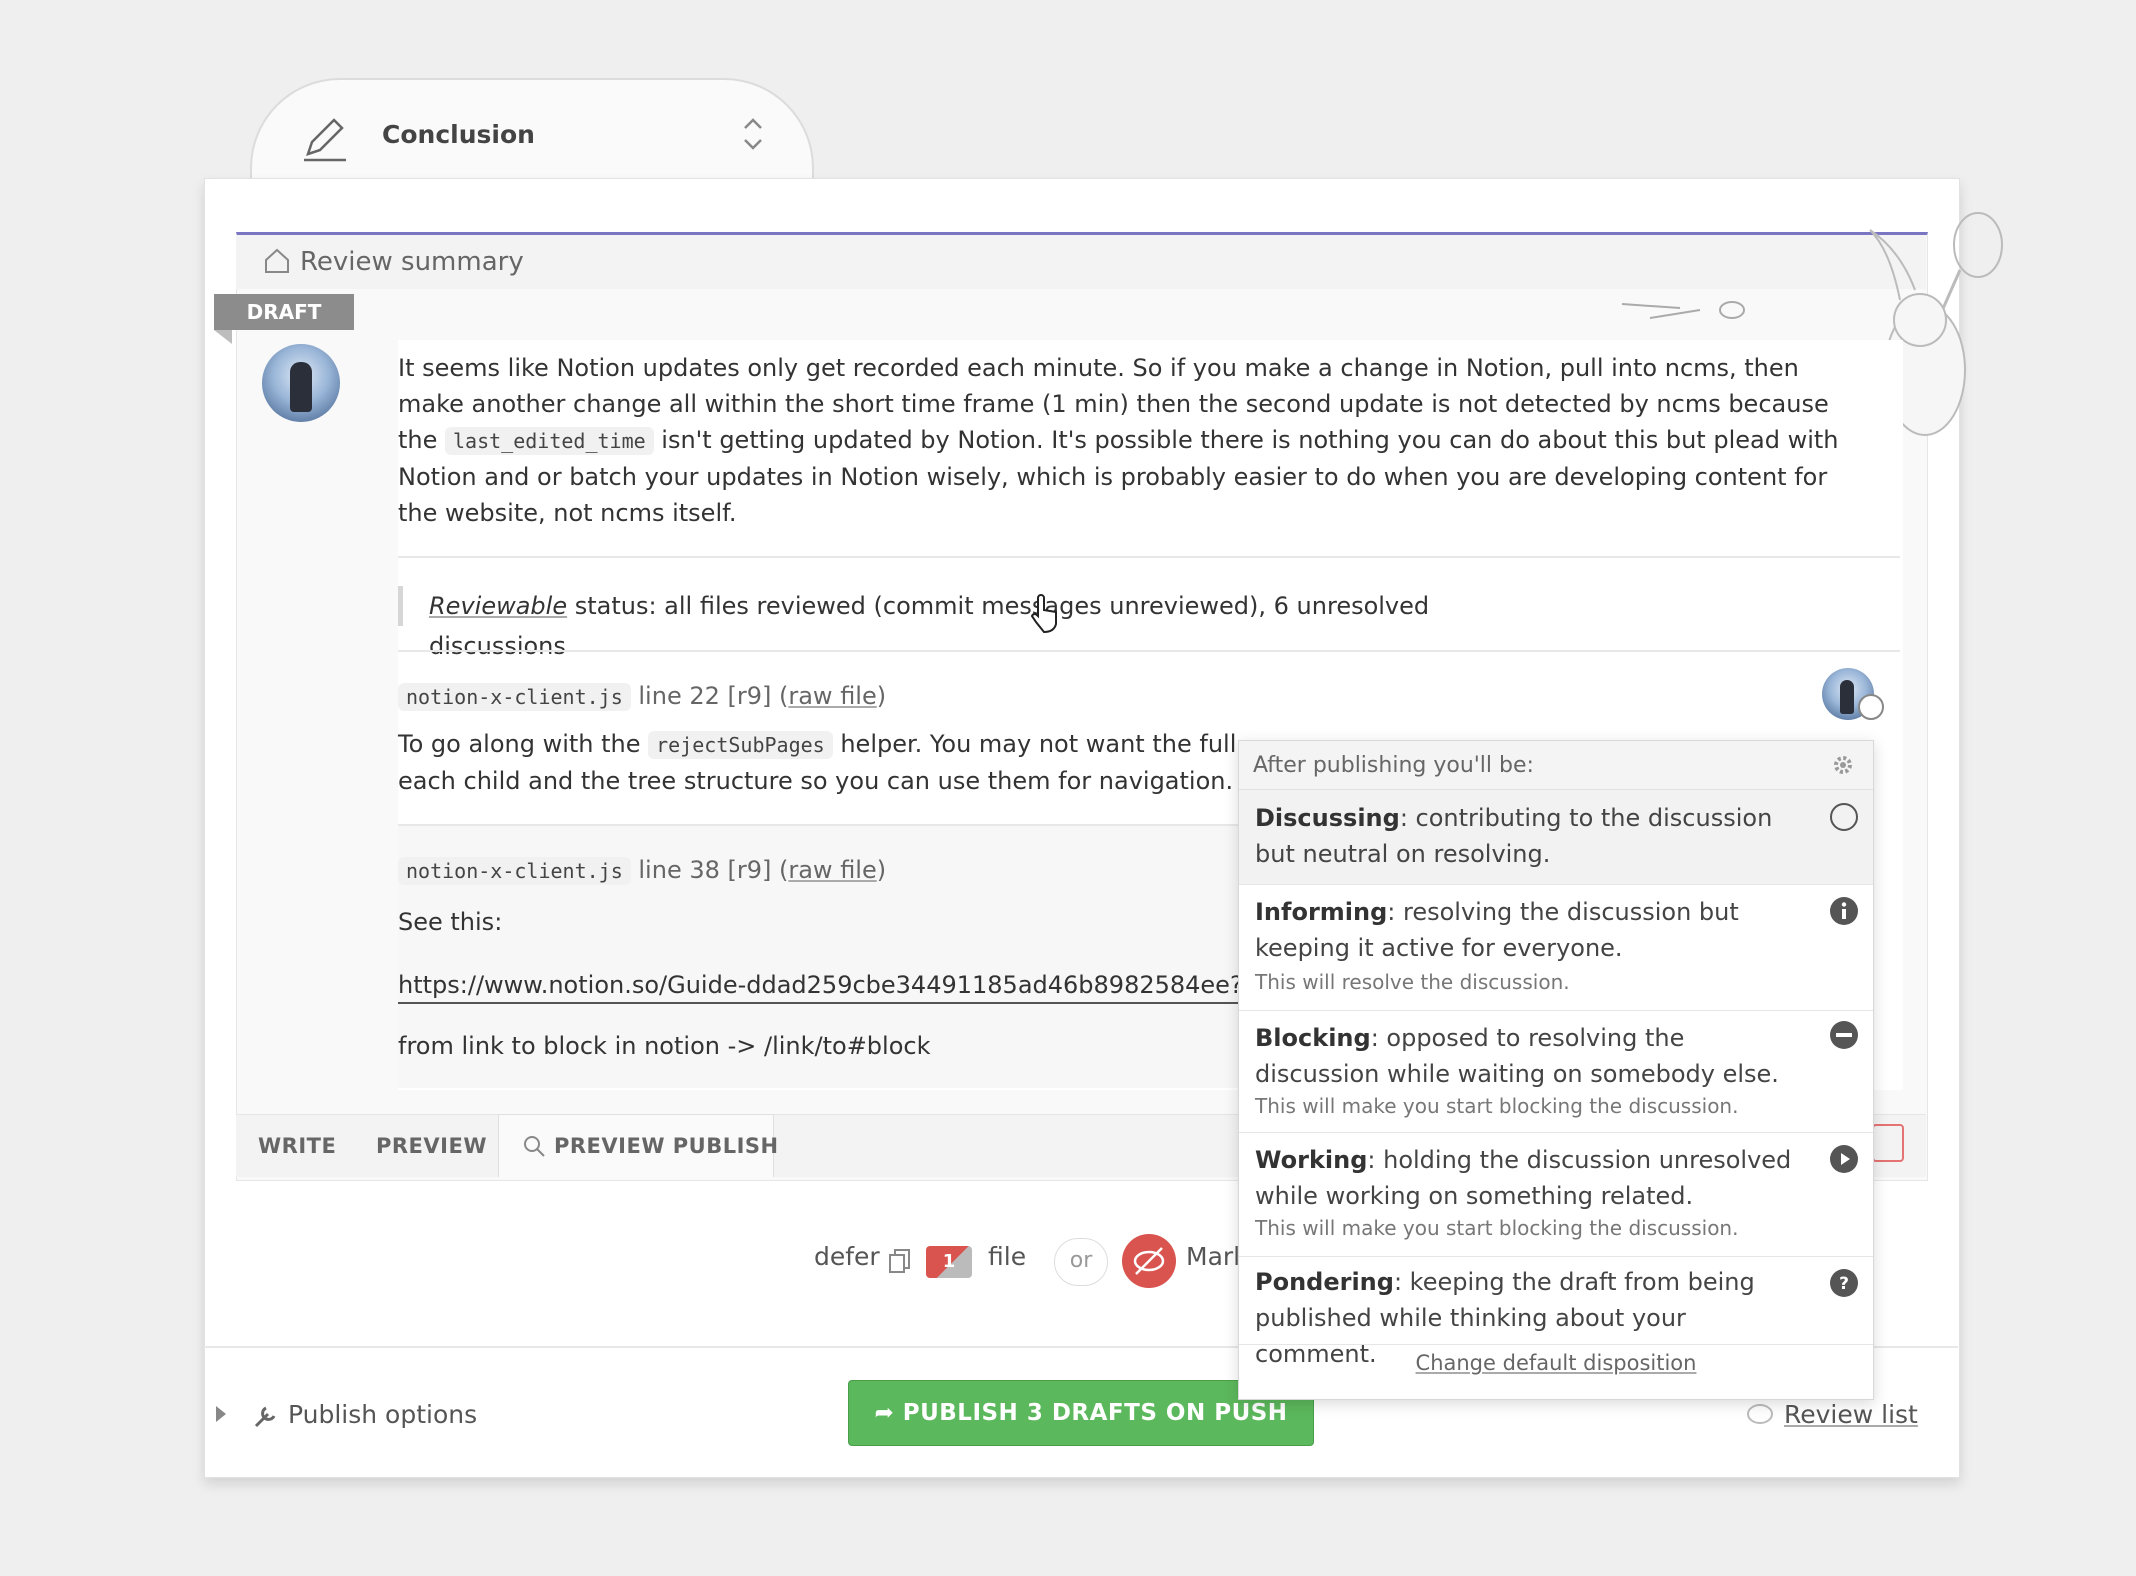  I want to click on home-icon, so click(277, 260).